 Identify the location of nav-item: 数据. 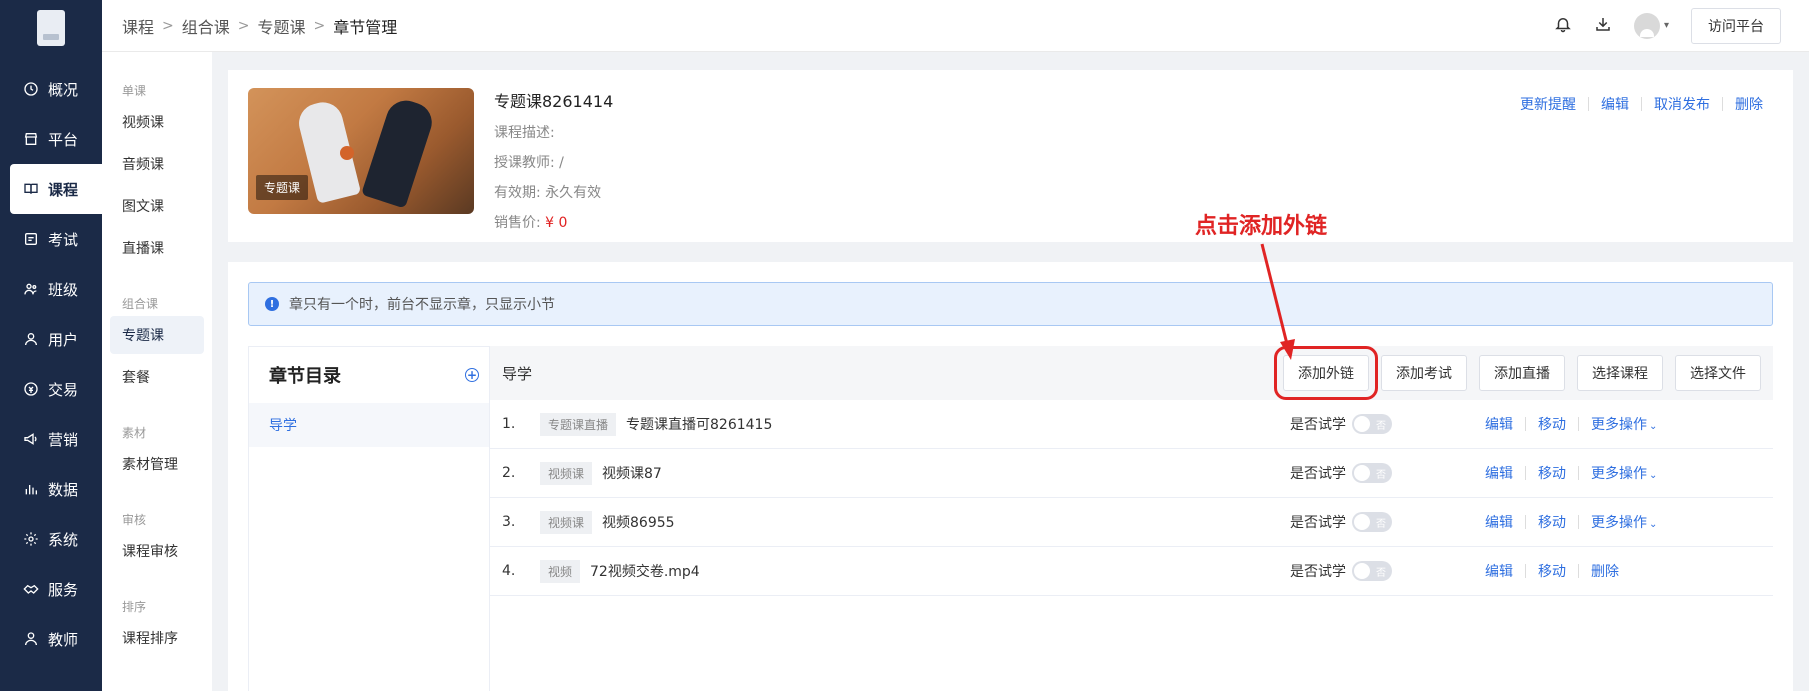
(51, 489).